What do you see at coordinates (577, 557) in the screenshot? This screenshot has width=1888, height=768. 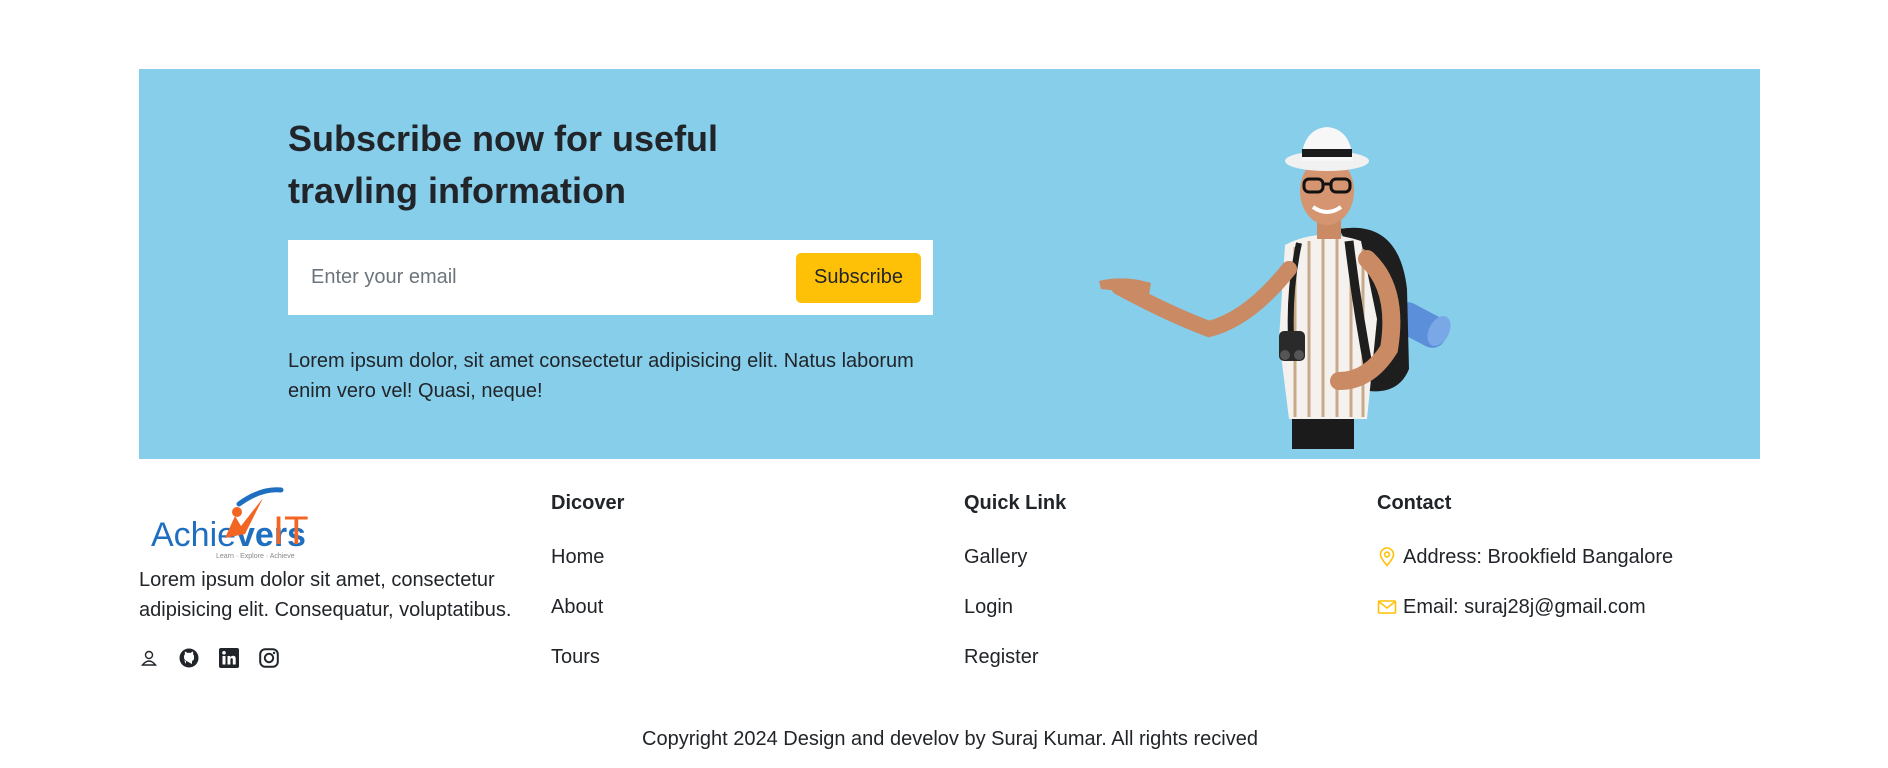 I see `footer-link-home-text: Home` at bounding box center [577, 557].